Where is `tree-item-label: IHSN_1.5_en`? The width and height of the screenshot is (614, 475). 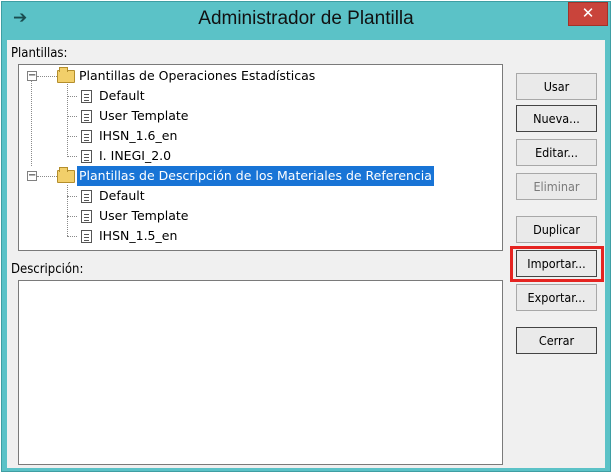
tree-item-label: IHSN_1.5_en is located at coordinates (138, 235).